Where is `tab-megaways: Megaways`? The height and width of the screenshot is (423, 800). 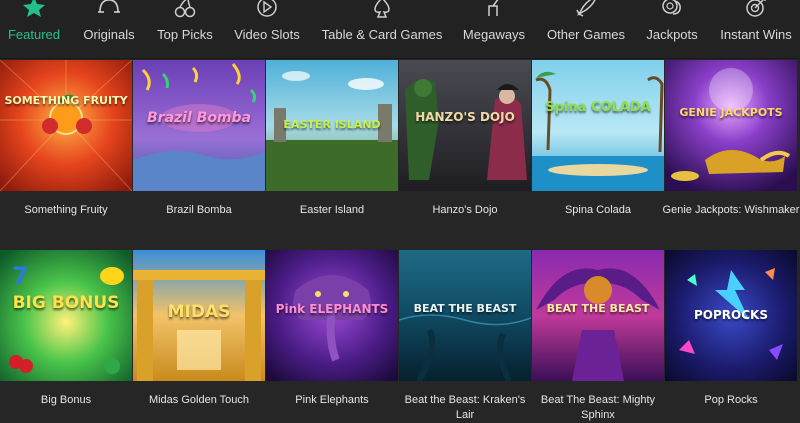
tab-megaways: Megaways is located at coordinates (494, 29).